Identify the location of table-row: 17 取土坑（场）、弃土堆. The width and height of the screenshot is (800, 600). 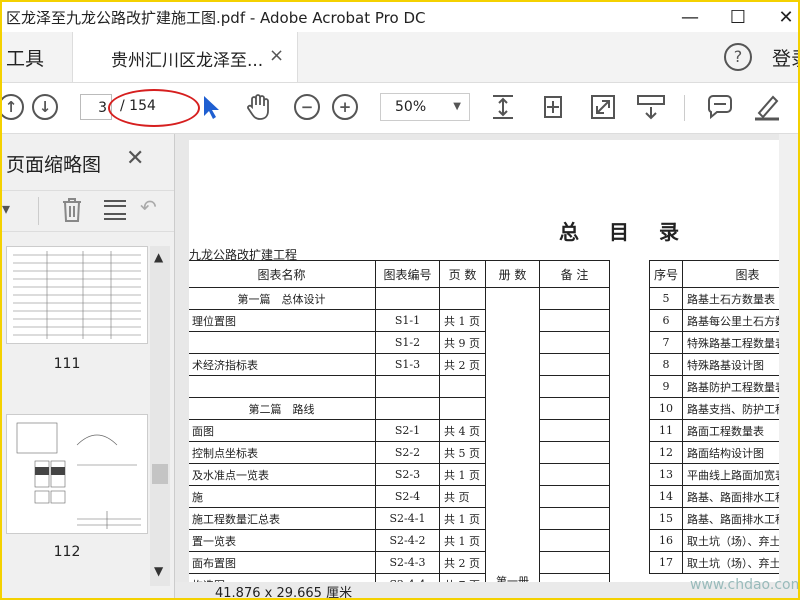
(723, 562).